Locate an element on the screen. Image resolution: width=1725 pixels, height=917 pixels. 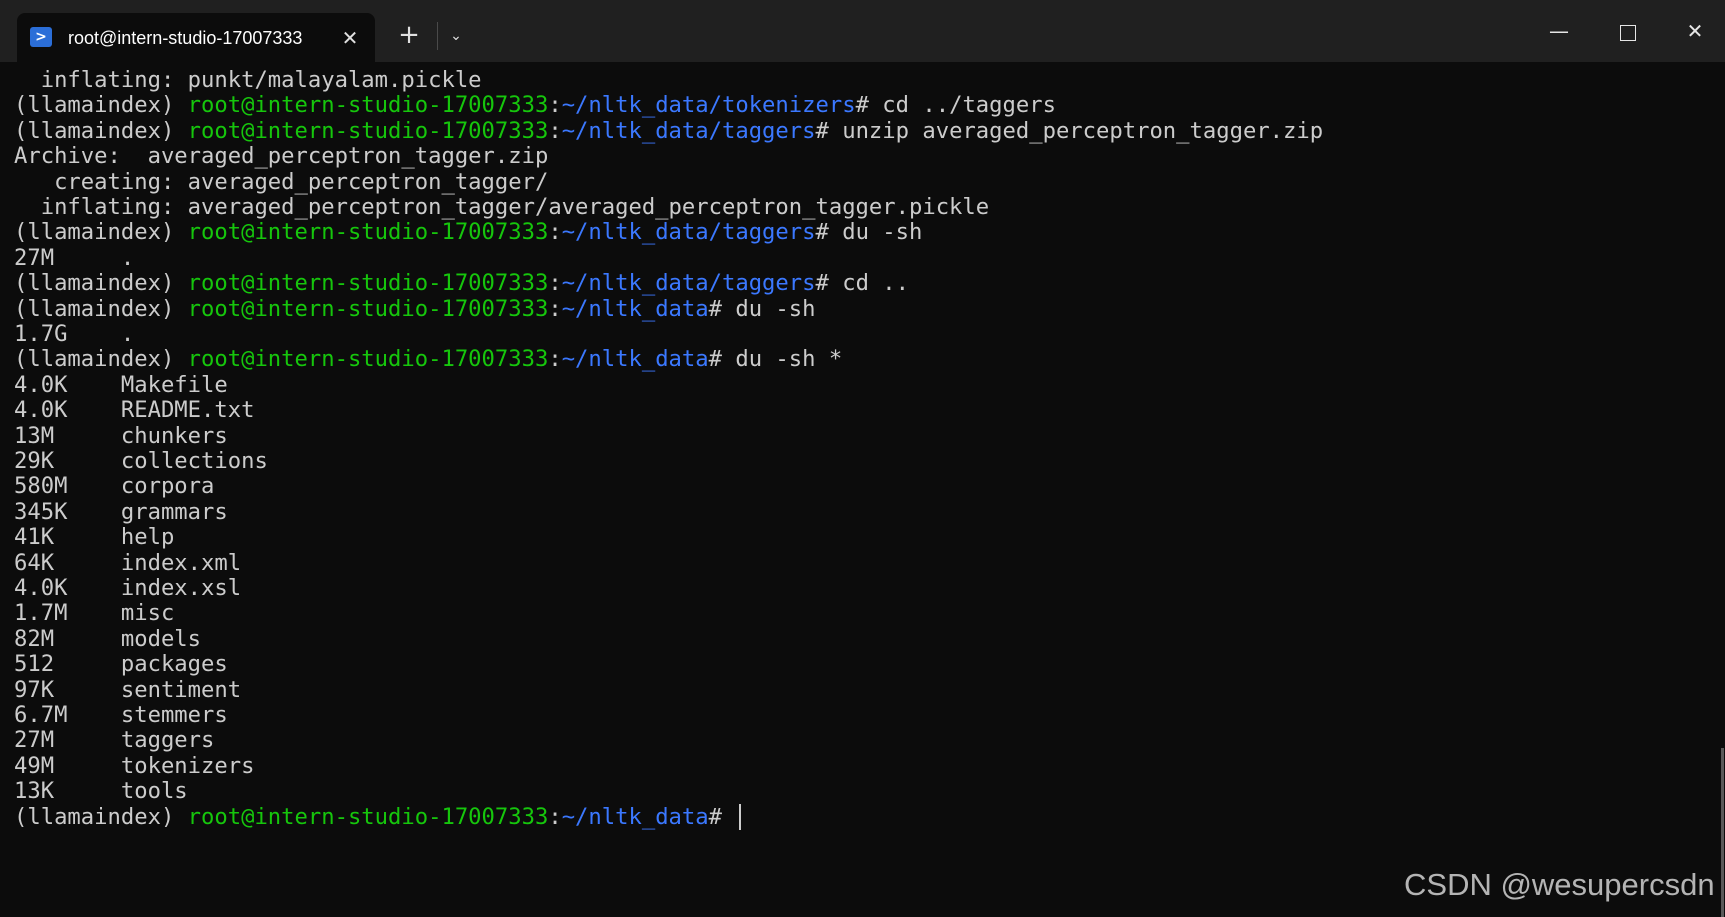
output-line: Archive: averaged_perceptron_tagger.zip is located at coordinates (281, 156).